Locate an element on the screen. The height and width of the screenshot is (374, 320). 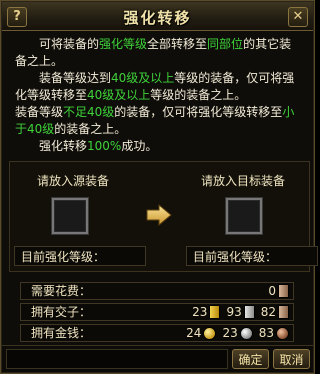
close-button: ✕ is located at coordinates (298, 17).